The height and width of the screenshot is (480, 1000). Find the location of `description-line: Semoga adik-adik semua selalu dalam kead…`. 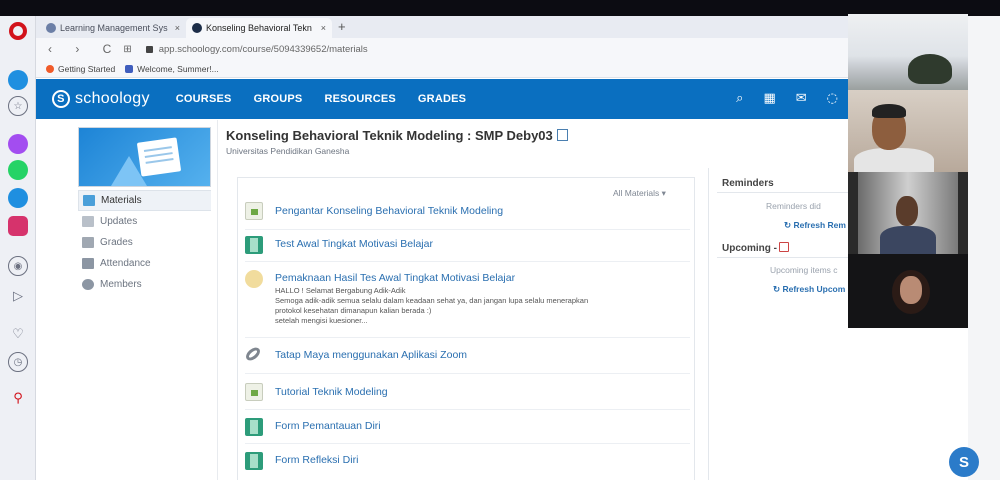

description-line: Semoga adik-adik semua selalu dalam kead… is located at coordinates (432, 300).